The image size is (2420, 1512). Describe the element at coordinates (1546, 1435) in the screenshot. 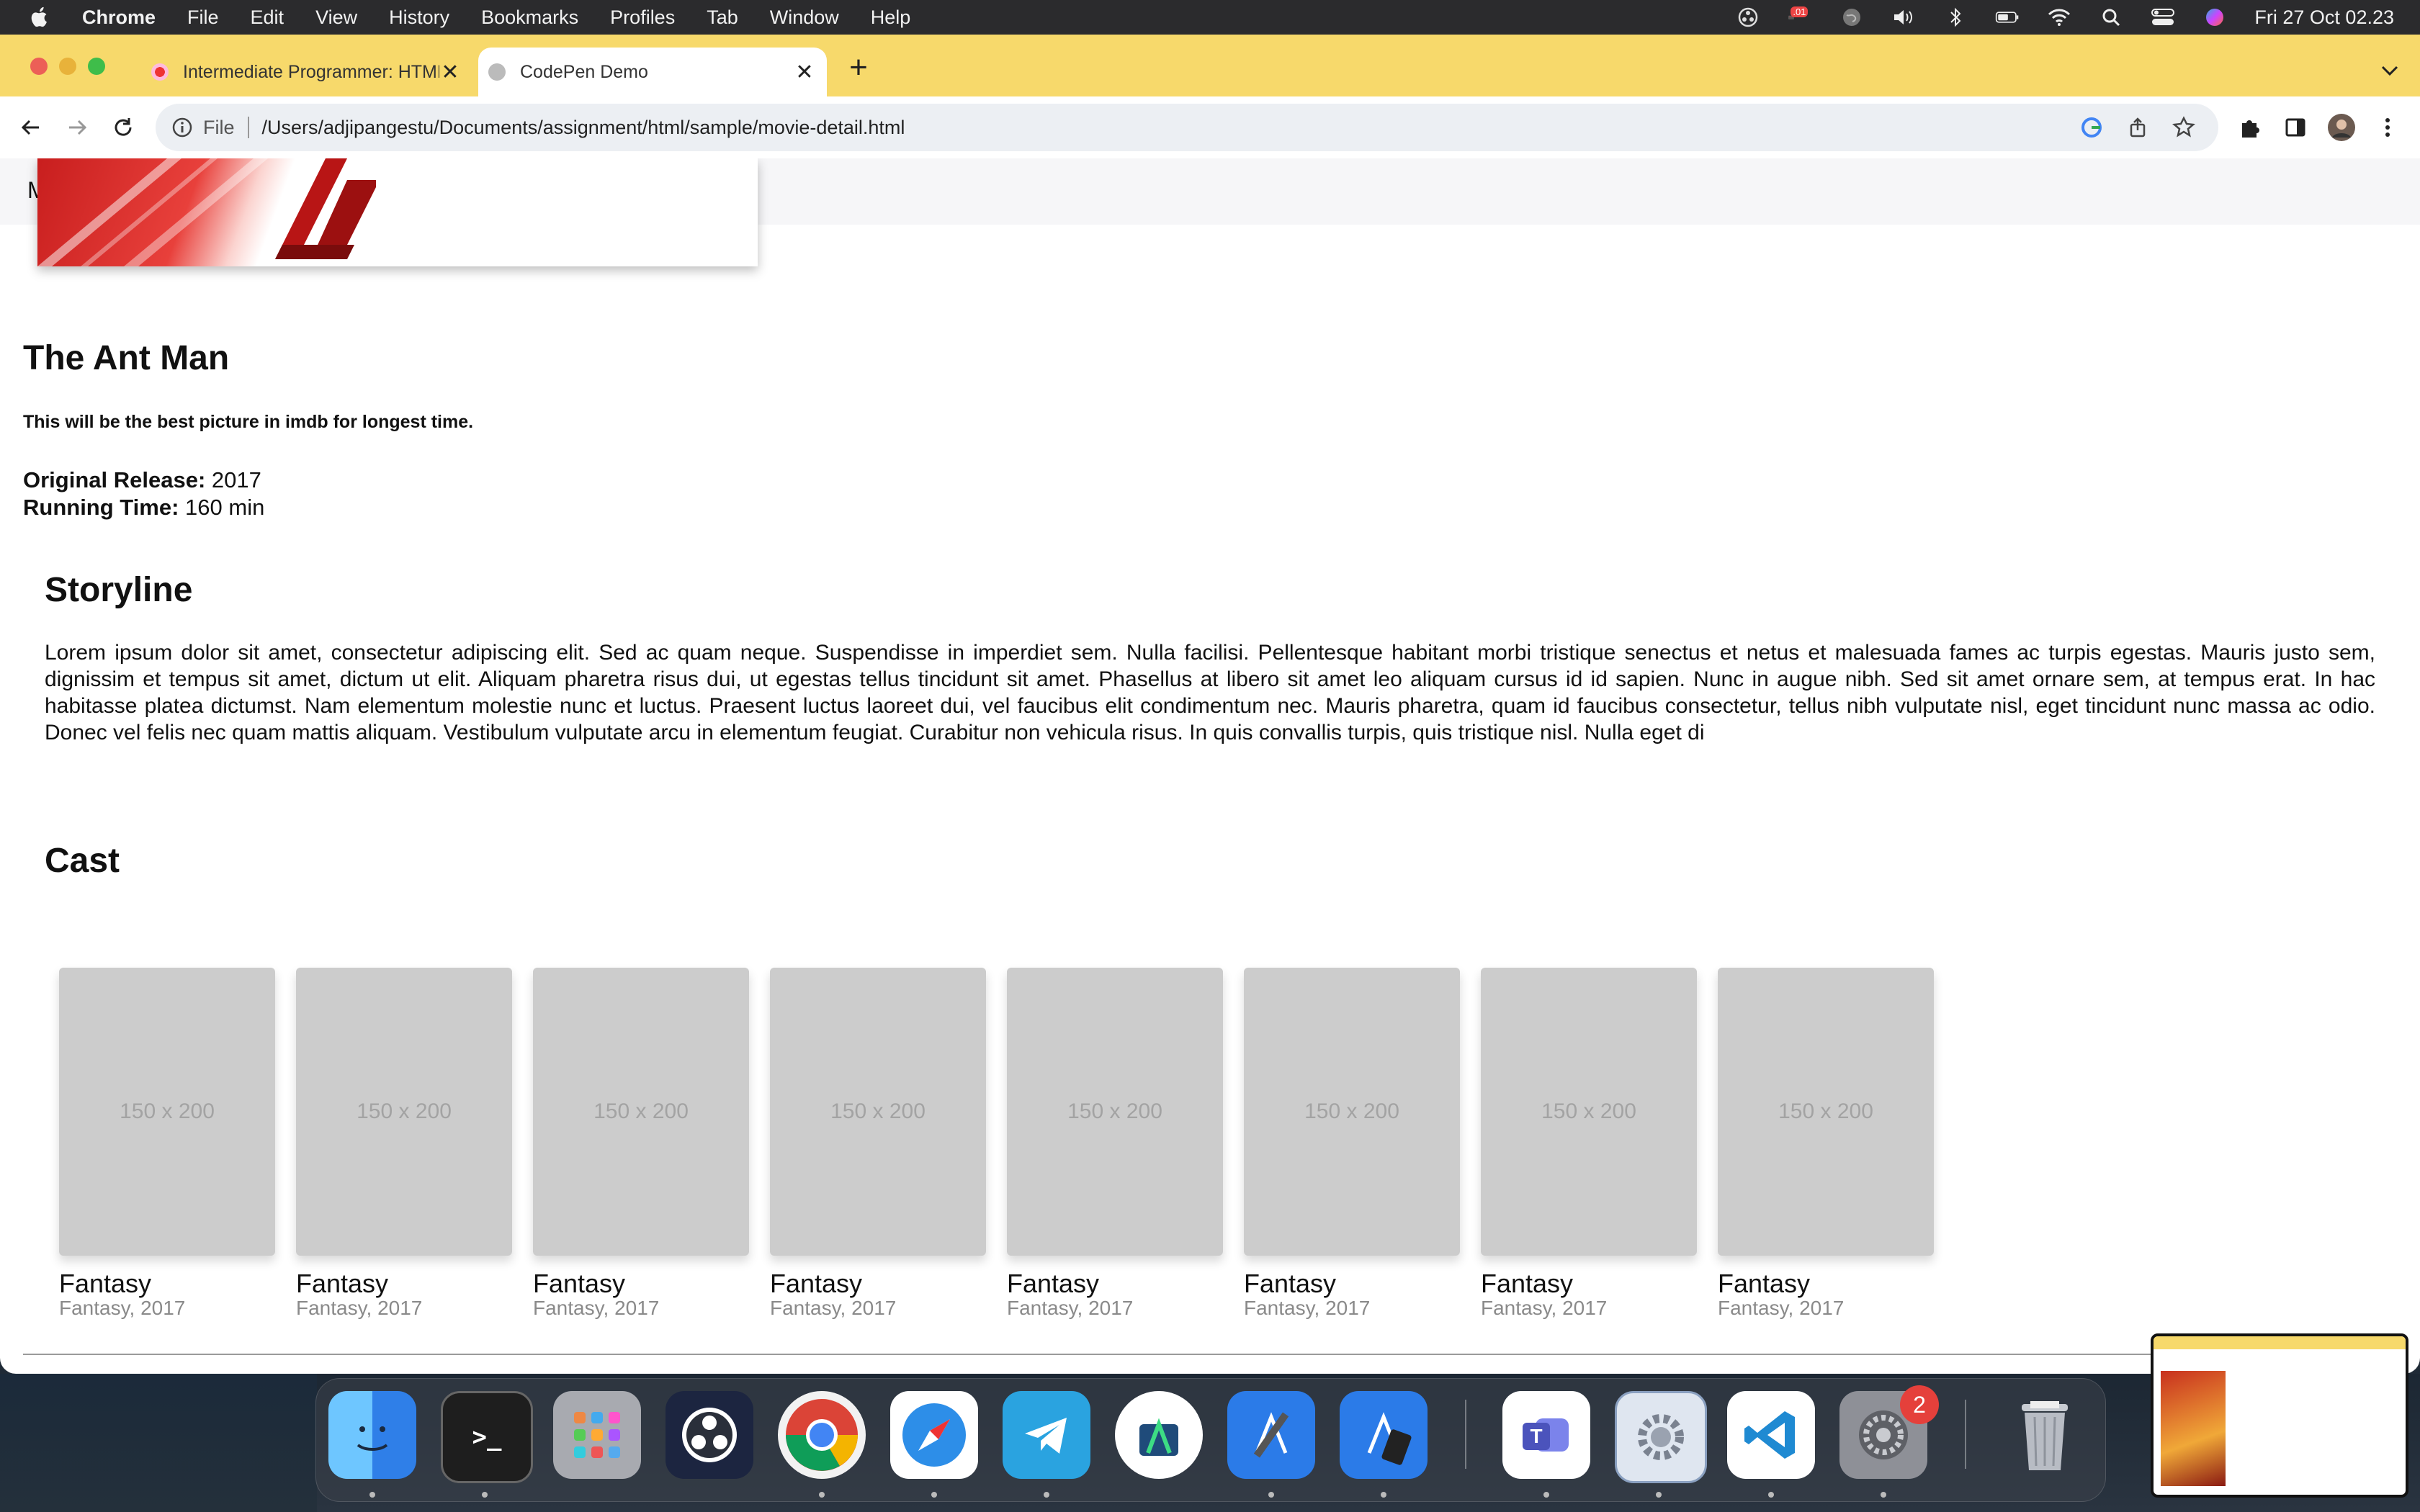

I see `teams-icon: T` at that location.